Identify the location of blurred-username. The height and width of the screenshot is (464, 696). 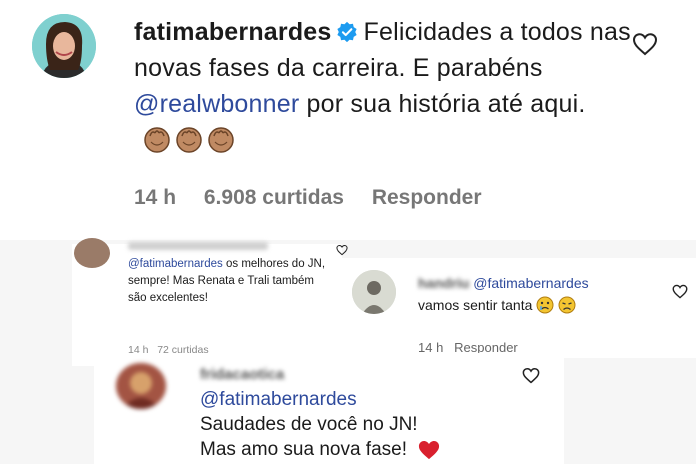
(198, 246).